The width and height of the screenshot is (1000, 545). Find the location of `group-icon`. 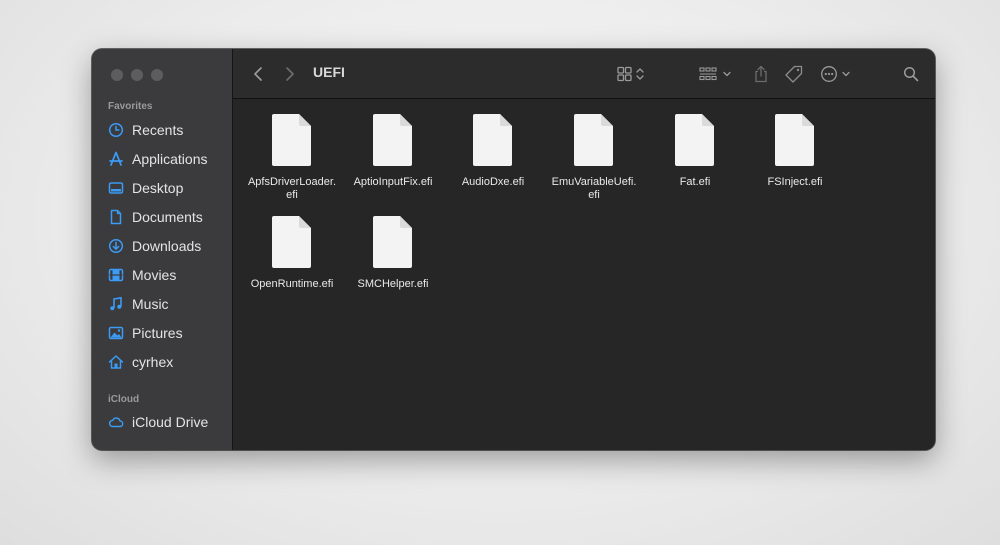

group-icon is located at coordinates (715, 74).